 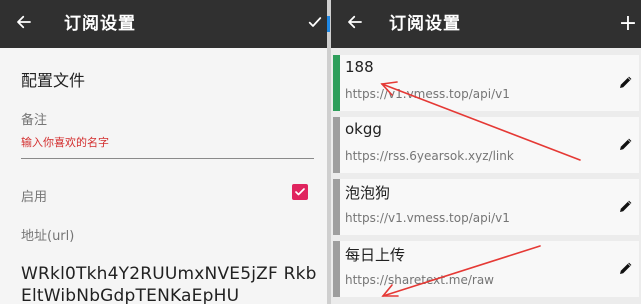 I want to click on subscription-name: 188, so click(x=359, y=67).